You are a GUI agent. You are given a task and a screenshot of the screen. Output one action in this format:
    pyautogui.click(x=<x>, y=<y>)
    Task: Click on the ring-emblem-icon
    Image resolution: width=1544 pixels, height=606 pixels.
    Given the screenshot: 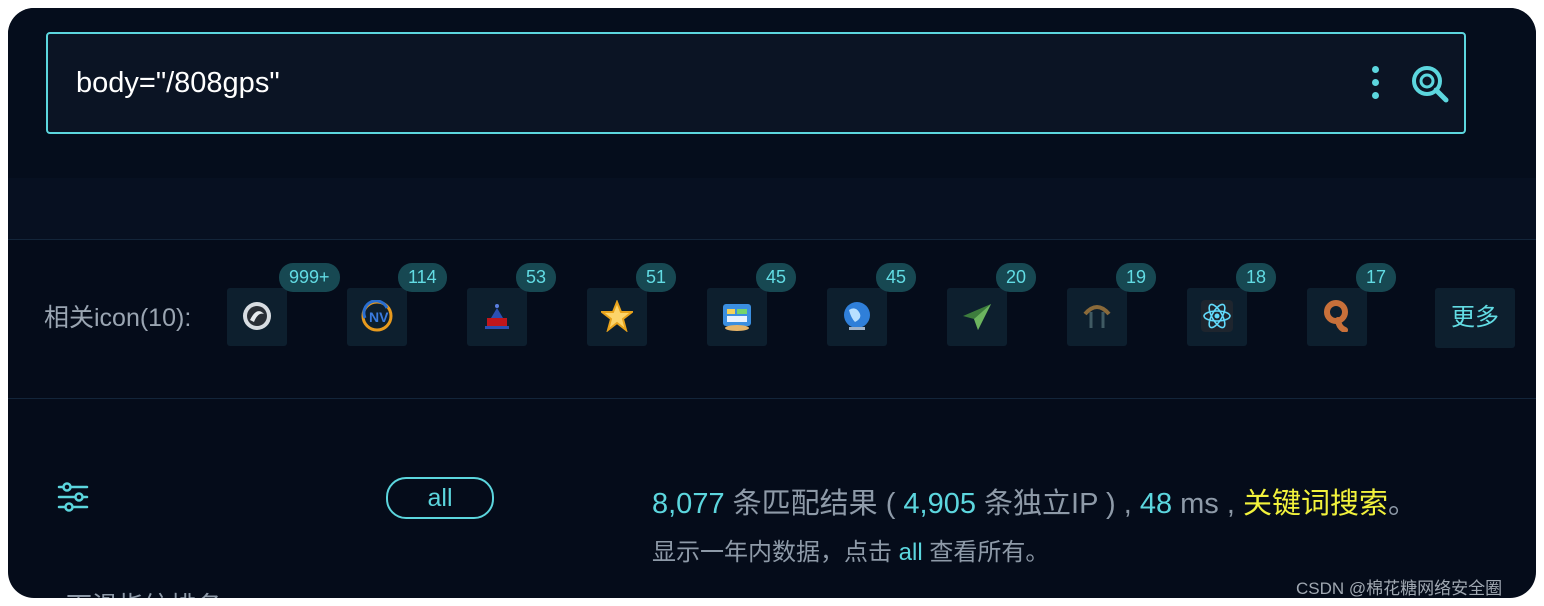 What is the action you would take?
    pyautogui.click(x=257, y=316)
    